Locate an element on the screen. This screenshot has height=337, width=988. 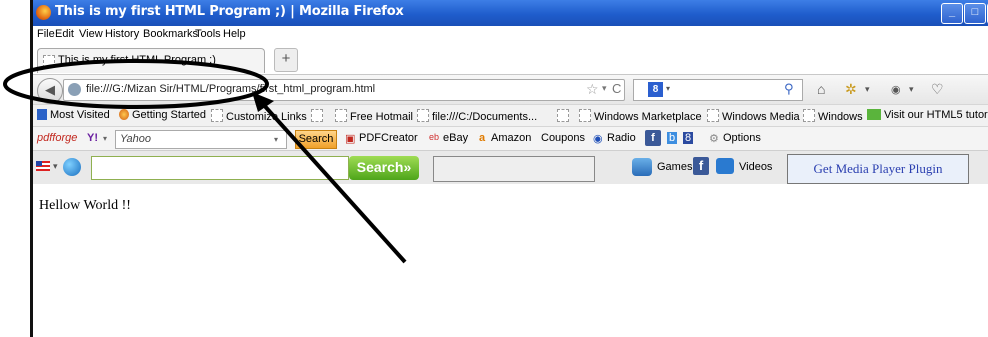
menu-help: Help is located at coordinates (234, 34).